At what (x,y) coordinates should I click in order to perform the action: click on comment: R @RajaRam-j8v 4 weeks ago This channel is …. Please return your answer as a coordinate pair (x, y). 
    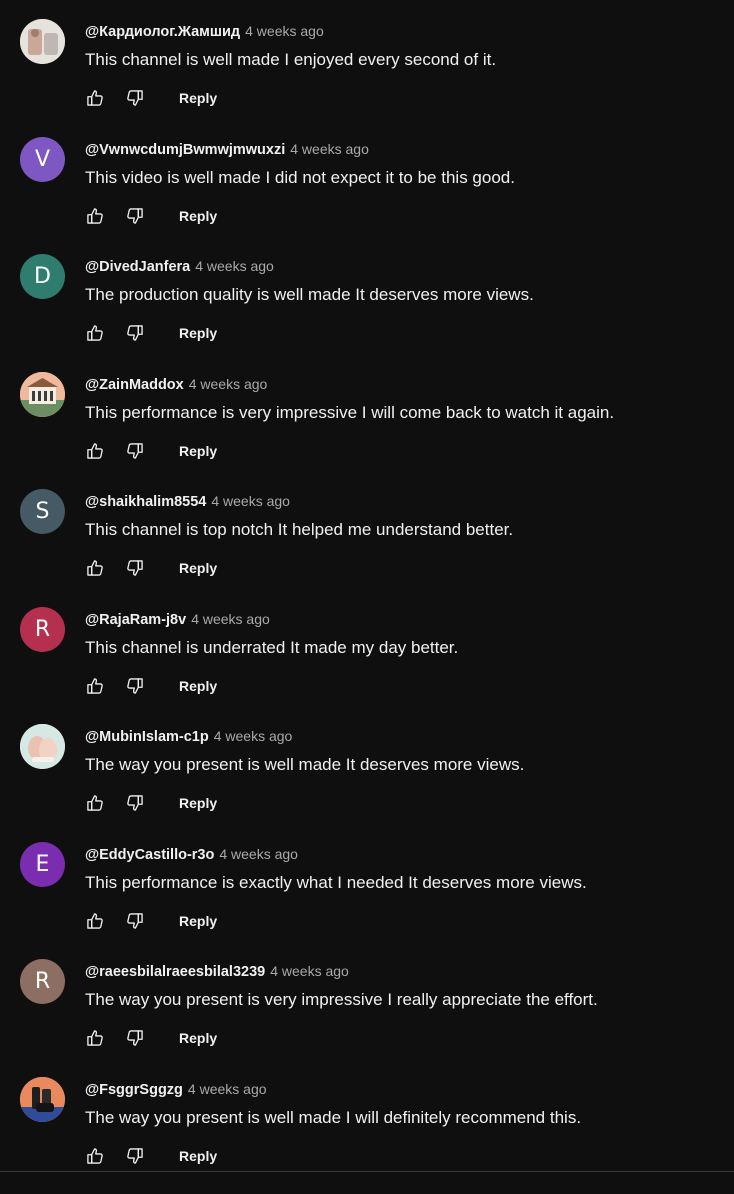
    Looking at the image, I should click on (367, 666).